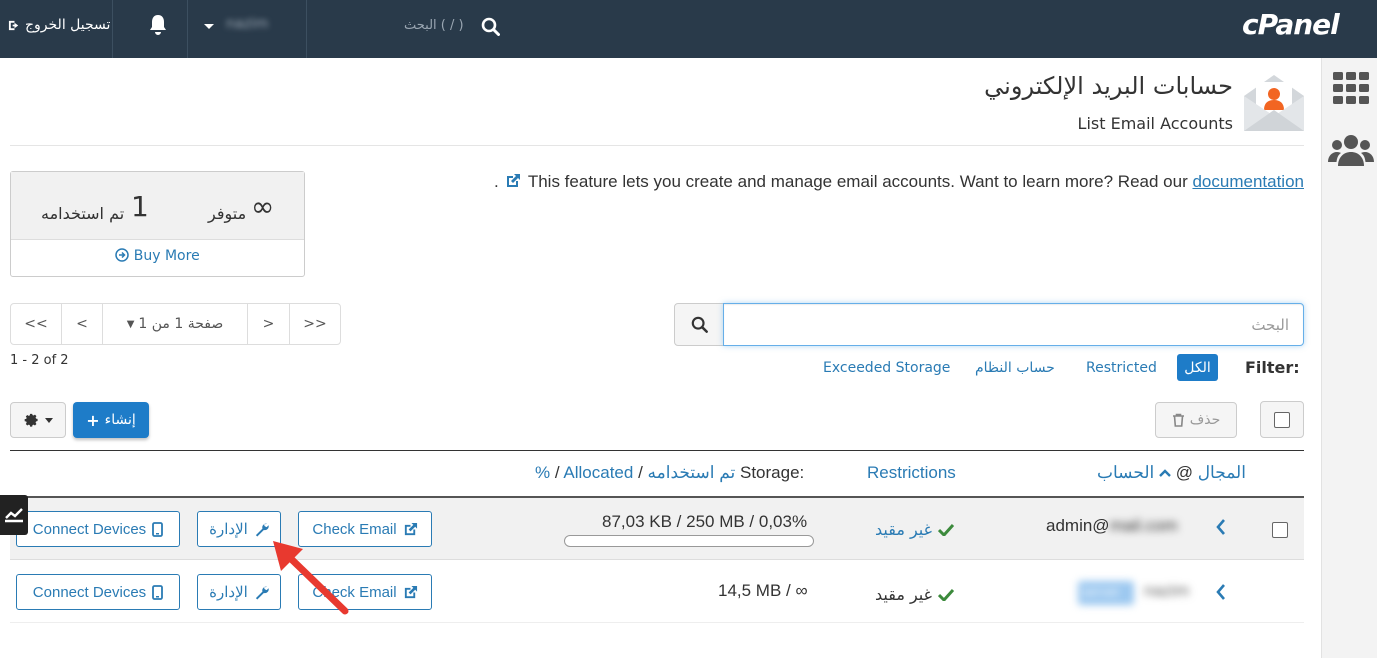  What do you see at coordinates (1272, 367) in the screenshot?
I see `filter-label: Filter:` at bounding box center [1272, 367].